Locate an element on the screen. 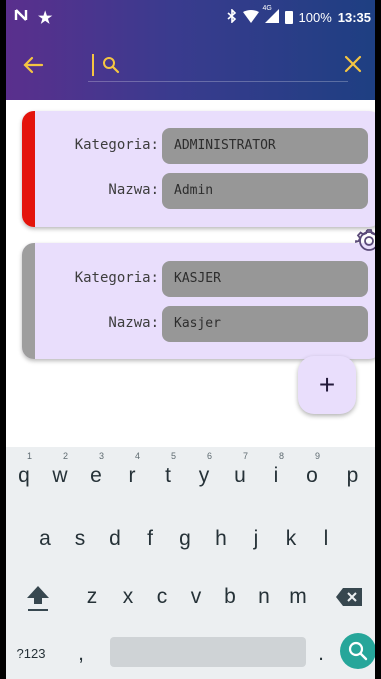 The image size is (381, 679). key-f: f is located at coordinates (150, 539).